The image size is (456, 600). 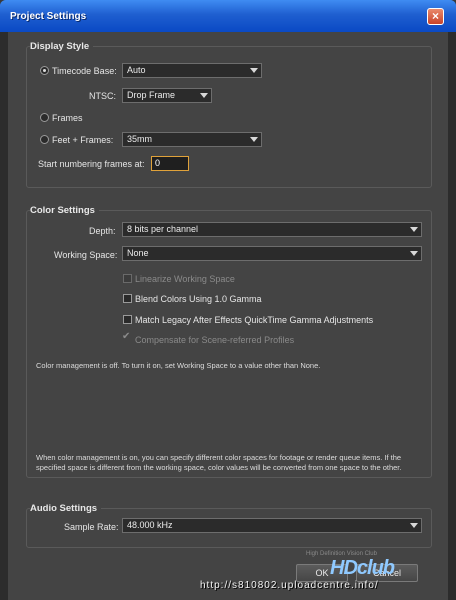 I want to click on working-space-select: None, so click(x=272, y=253).